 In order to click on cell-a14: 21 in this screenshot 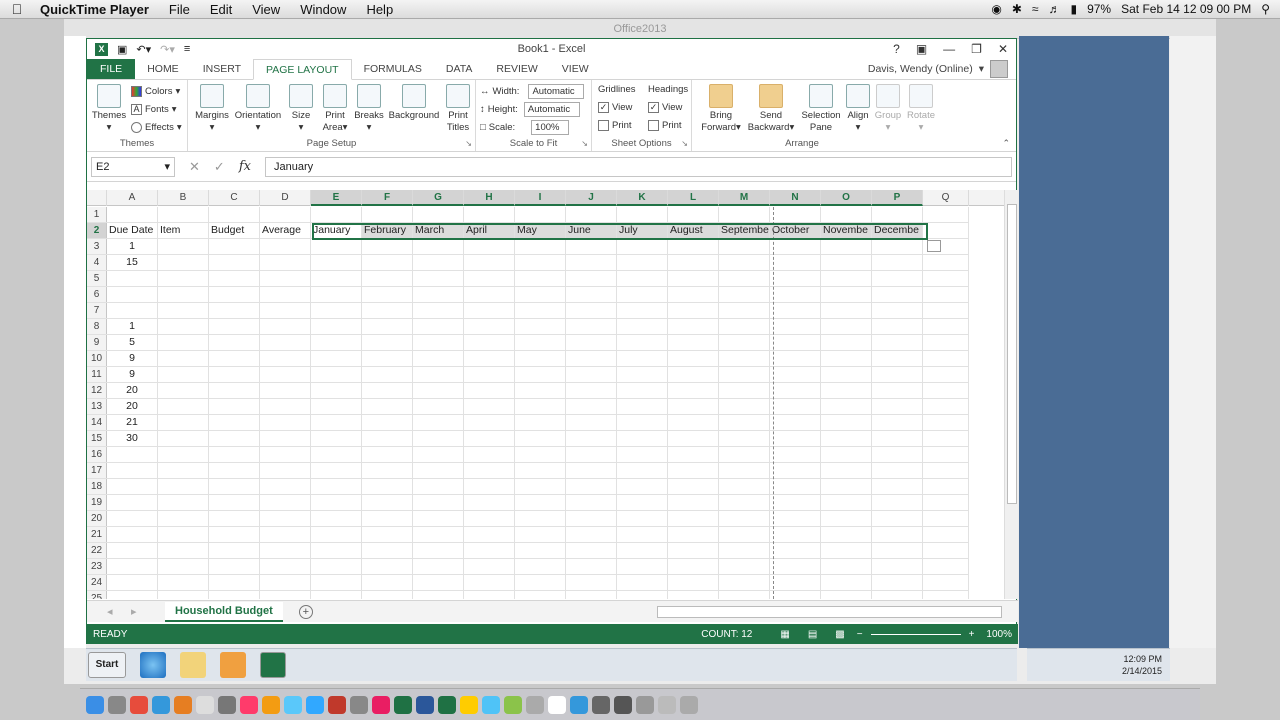, I will do `click(132, 422)`.